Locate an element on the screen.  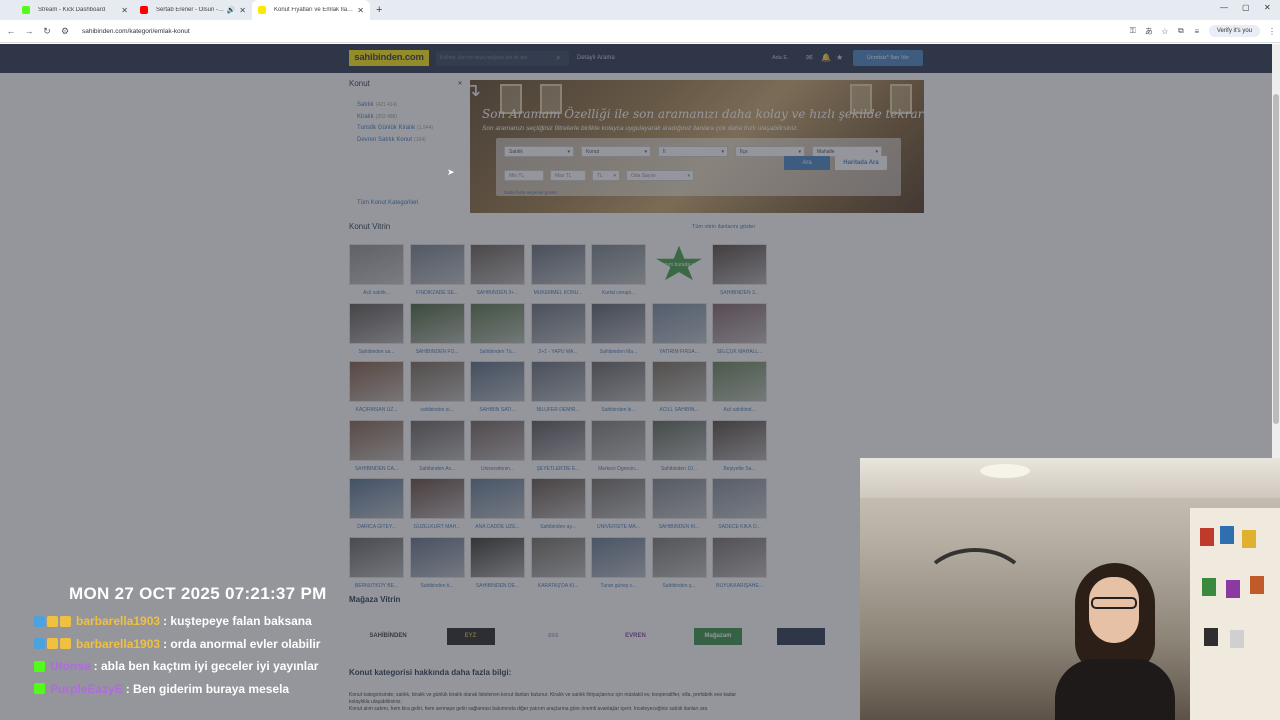
banner-filter-field: Min TL is located at coordinates (524, 175).